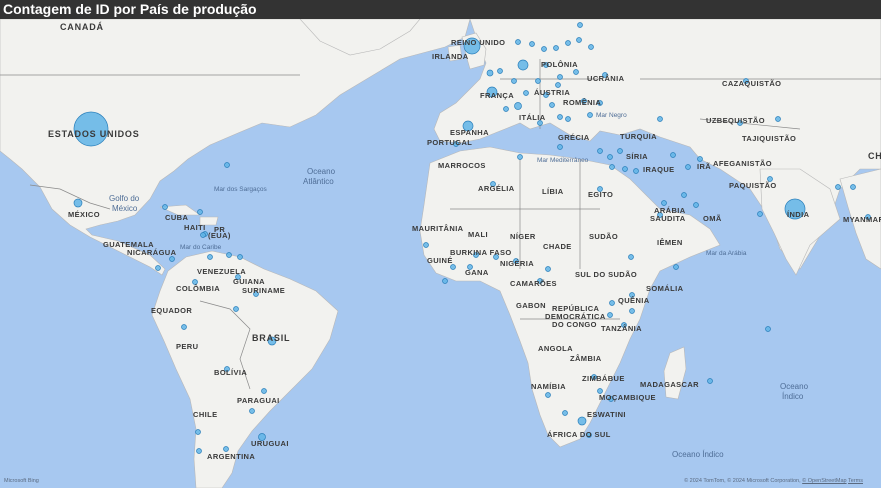  What do you see at coordinates (440, 9) in the screenshot?
I see `visual-title: Contagem de ID por País de produção` at bounding box center [440, 9].